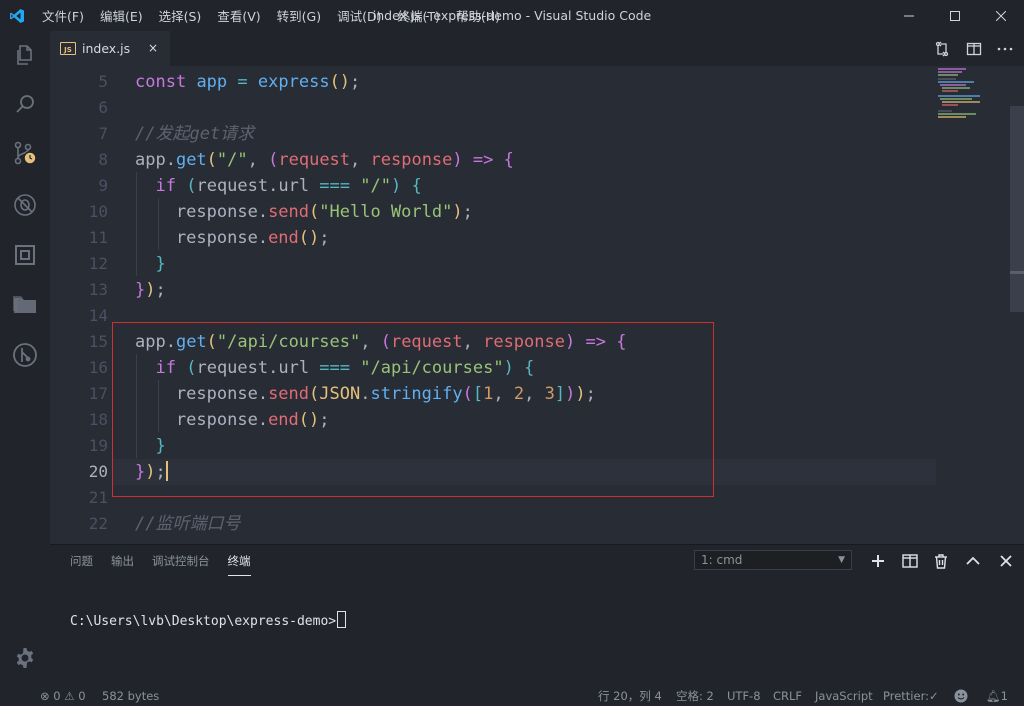 The height and width of the screenshot is (706, 1024). What do you see at coordinates (188, 524) in the screenshot?
I see `code-comment: //监听端口号` at bounding box center [188, 524].